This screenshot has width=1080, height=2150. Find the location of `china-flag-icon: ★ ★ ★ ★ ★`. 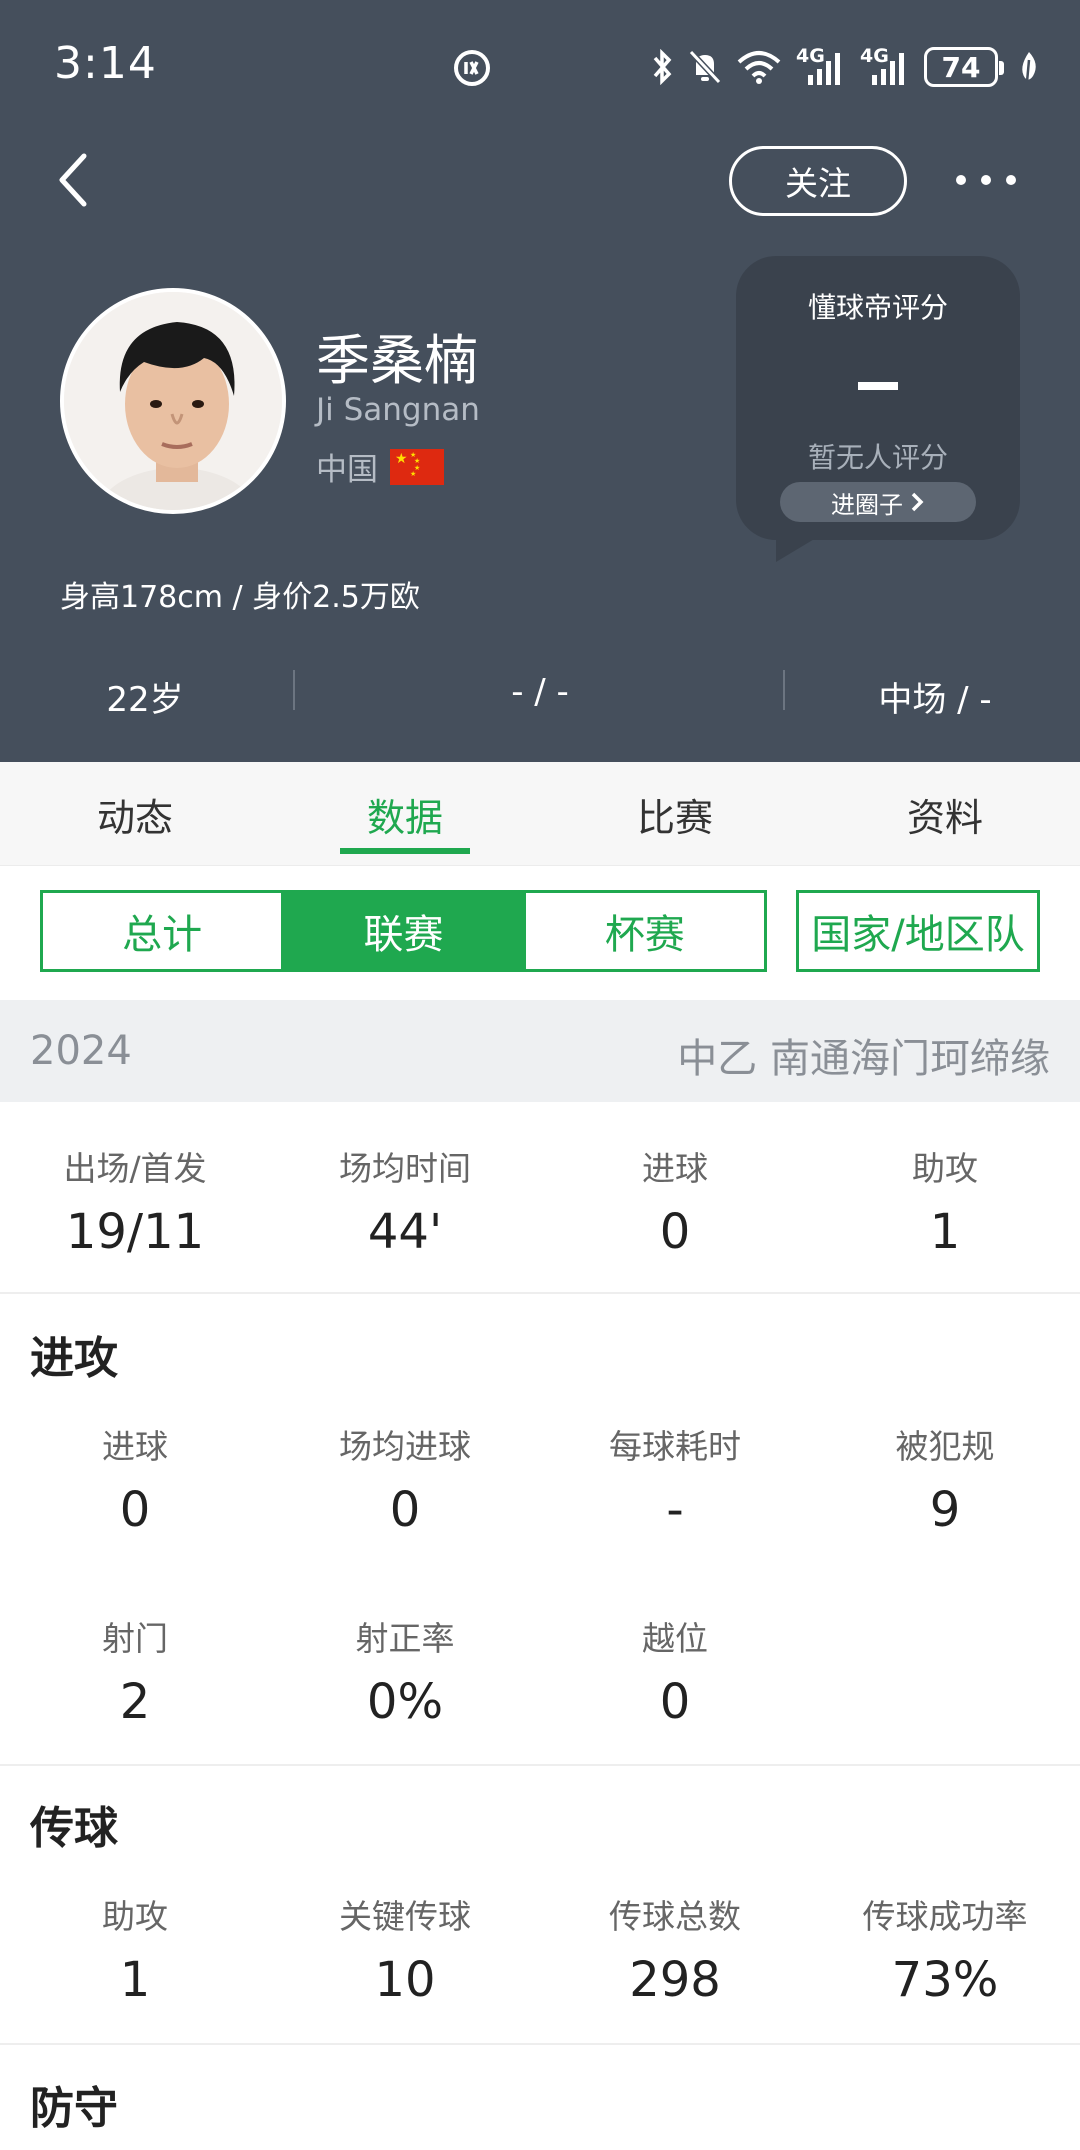

china-flag-icon: ★ ★ ★ ★ ★ is located at coordinates (417, 466).